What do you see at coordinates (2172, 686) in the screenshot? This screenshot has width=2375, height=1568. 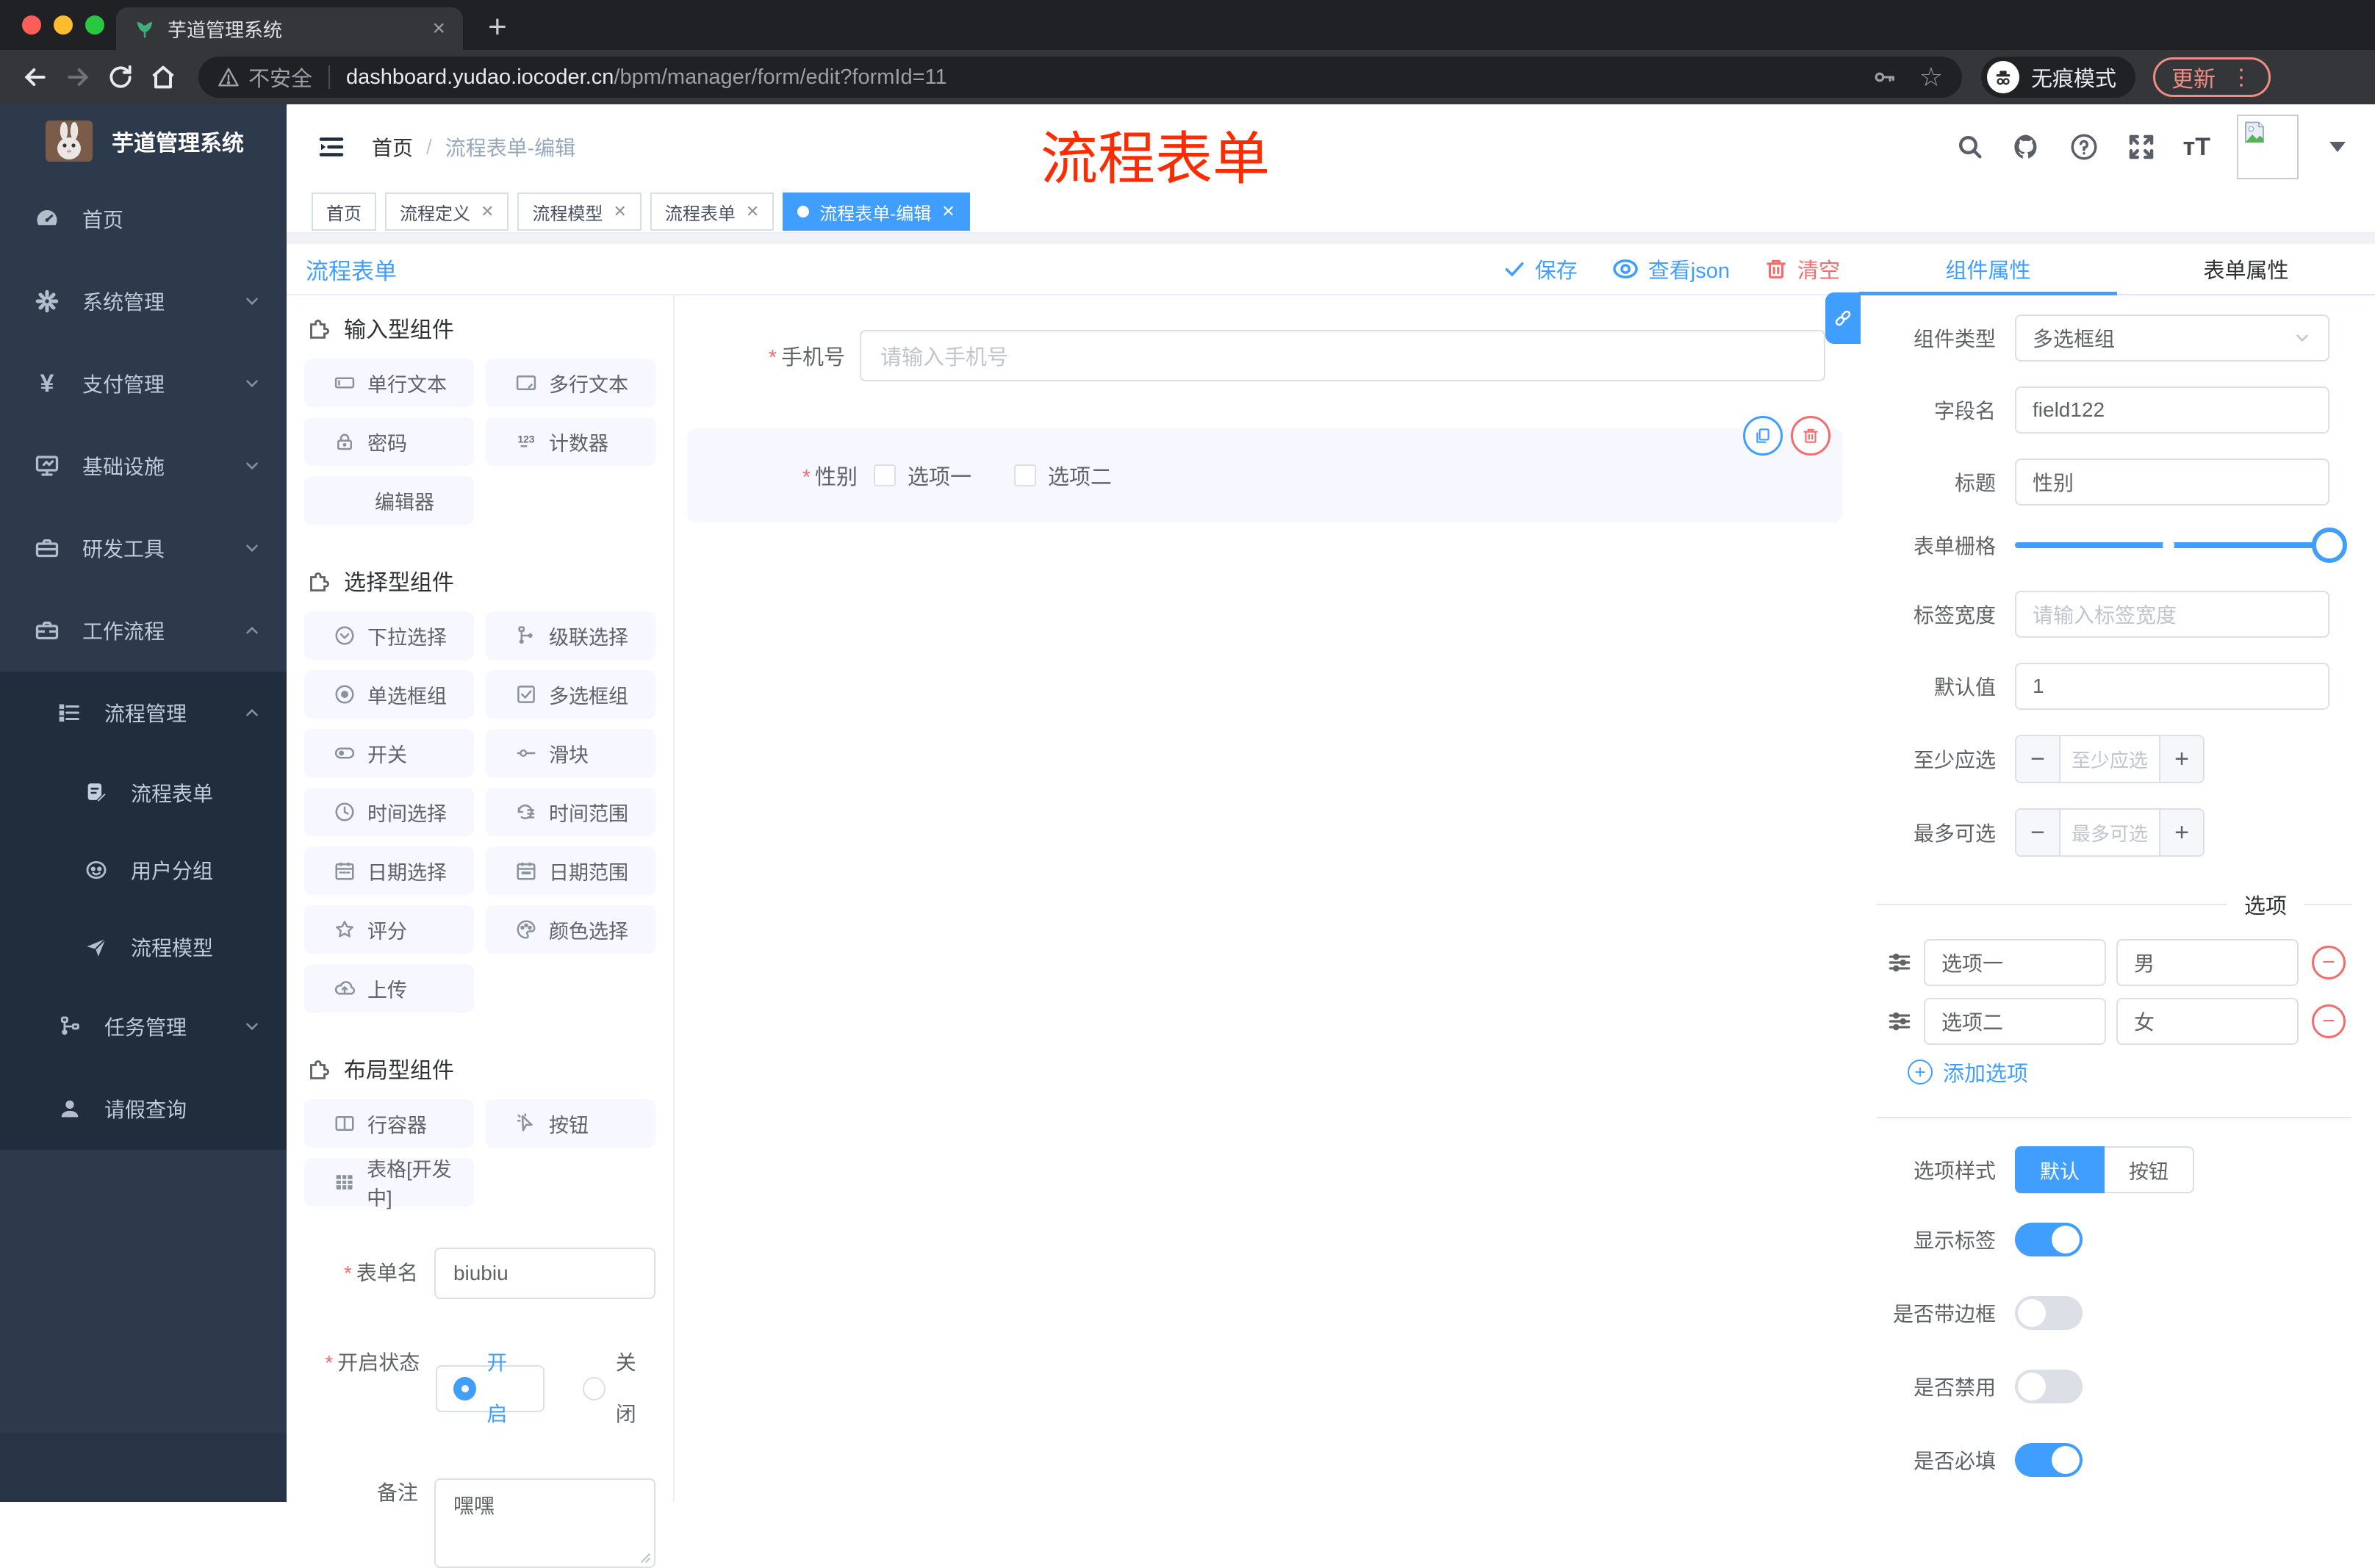 I see `default-value-input: 1` at bounding box center [2172, 686].